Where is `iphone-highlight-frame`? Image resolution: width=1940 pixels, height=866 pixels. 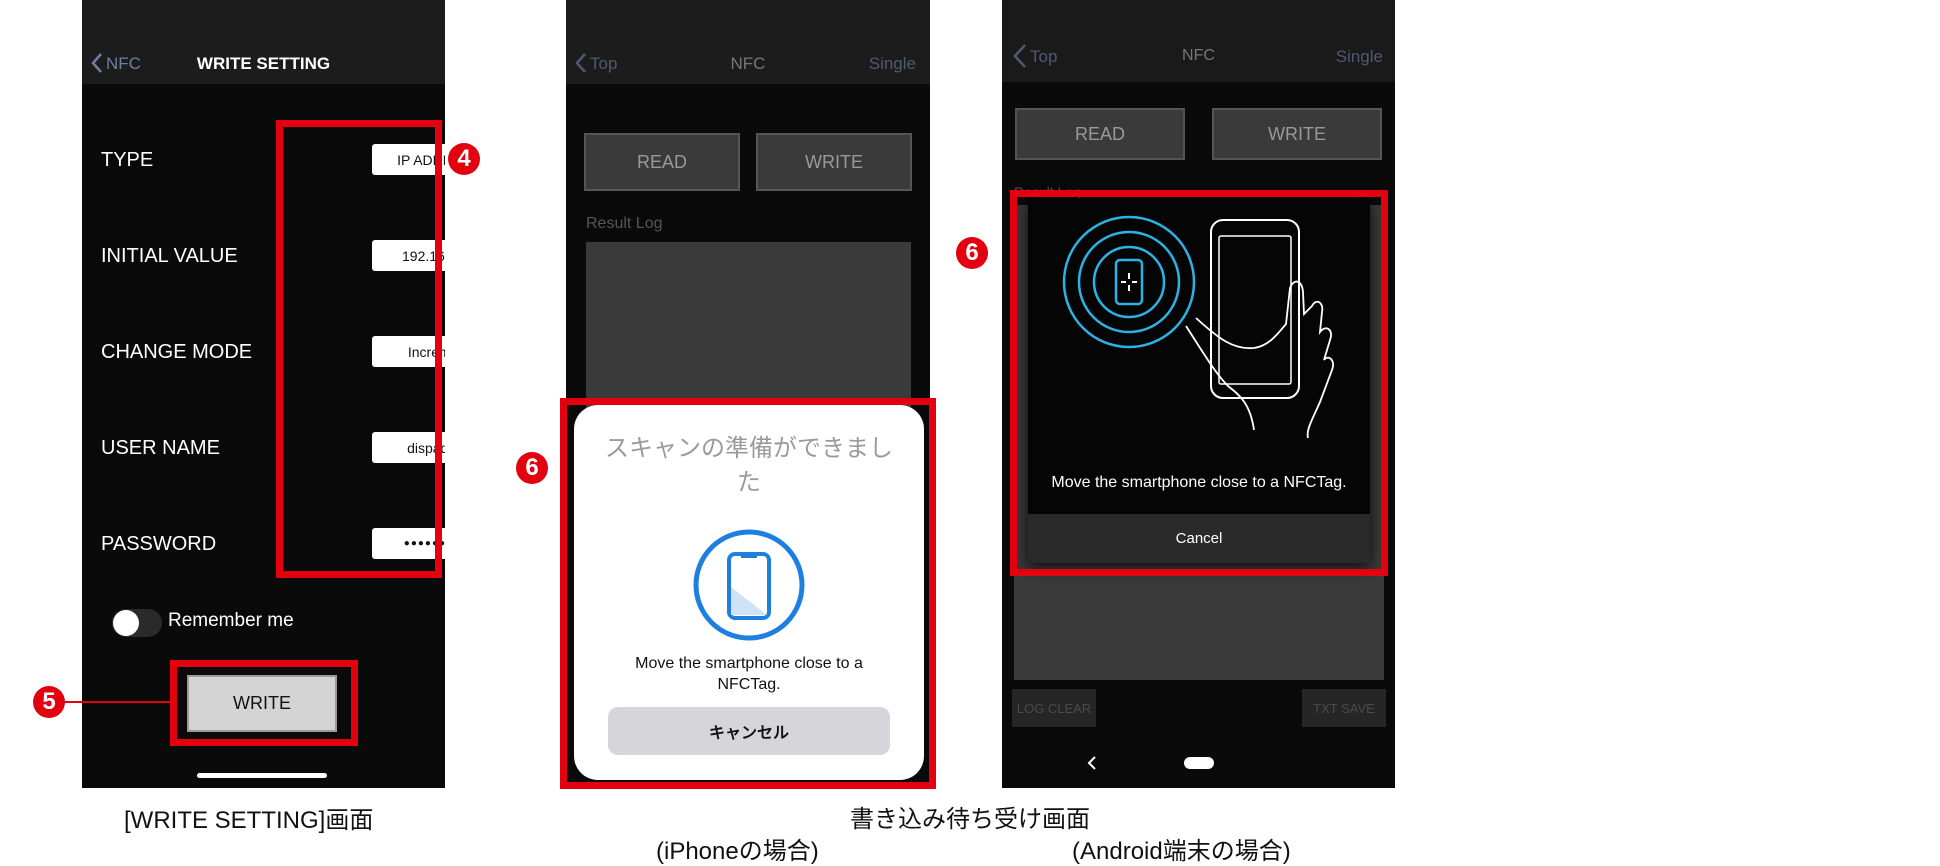
iphone-highlight-frame is located at coordinates (748, 593).